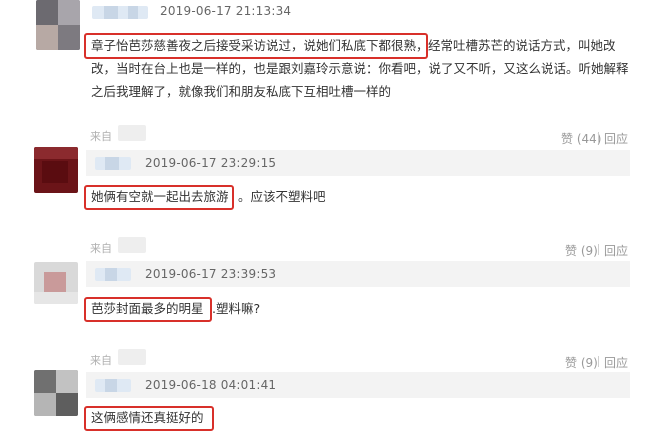  Describe the element at coordinates (282, 196) in the screenshot. I see `comment-text: 。应该不塑料吧` at that location.